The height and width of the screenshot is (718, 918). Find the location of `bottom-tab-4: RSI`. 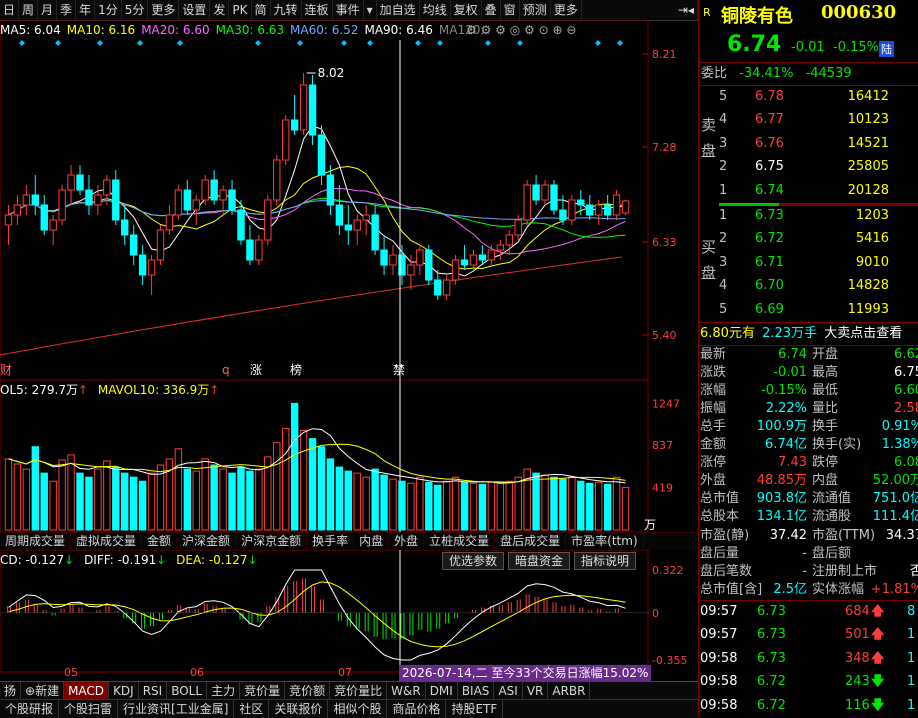

bottom-tab-4: RSI is located at coordinates (153, 691).